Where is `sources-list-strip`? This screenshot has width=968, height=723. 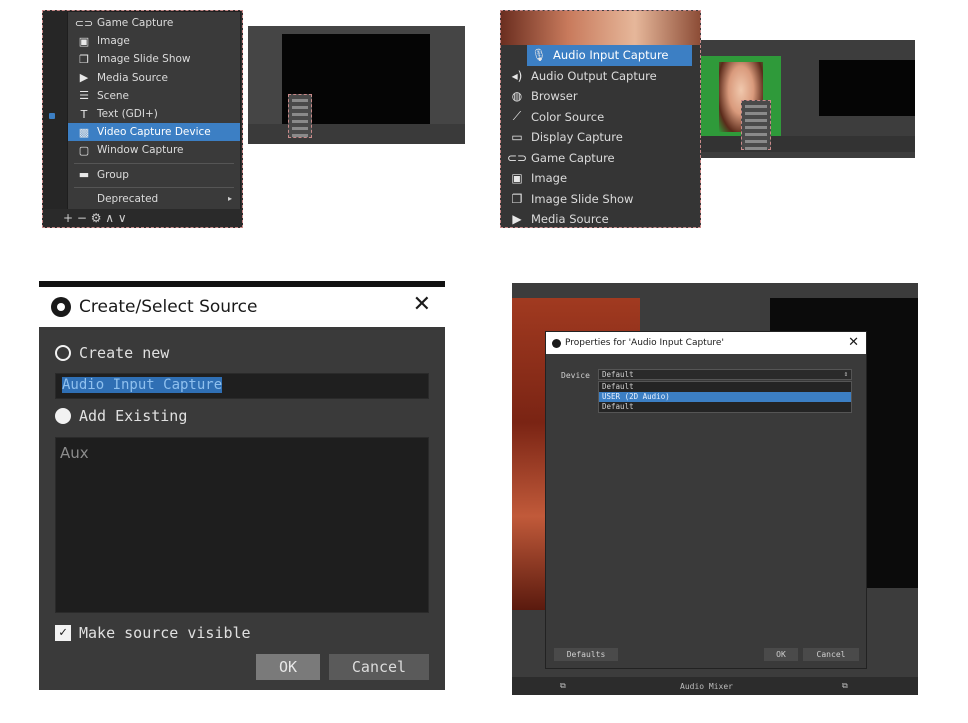 sources-list-strip is located at coordinates (55, 119).